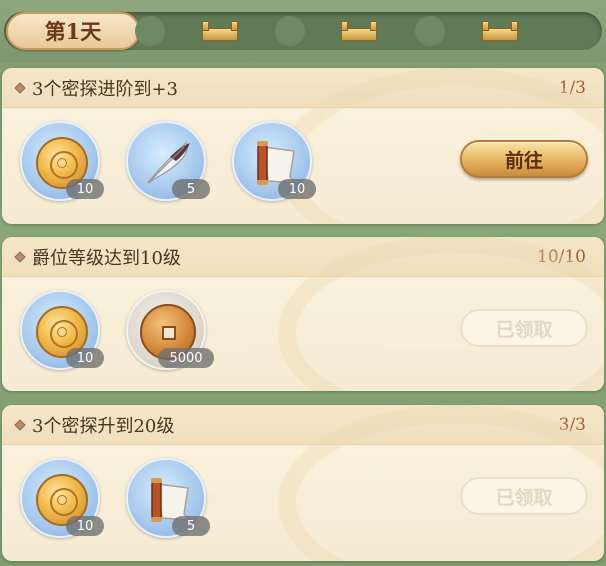 This screenshot has width=606, height=566. What do you see at coordinates (106, 258) in the screenshot?
I see `task-title: 爵位等级达到10级` at bounding box center [106, 258].